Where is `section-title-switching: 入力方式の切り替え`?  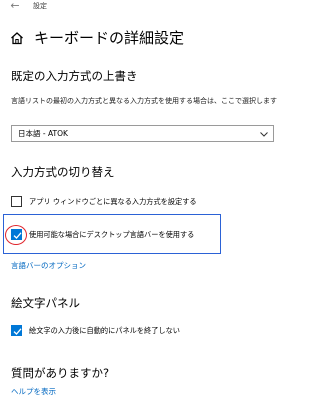 section-title-switching: 入力方式の切り替え is located at coordinates (63, 172).